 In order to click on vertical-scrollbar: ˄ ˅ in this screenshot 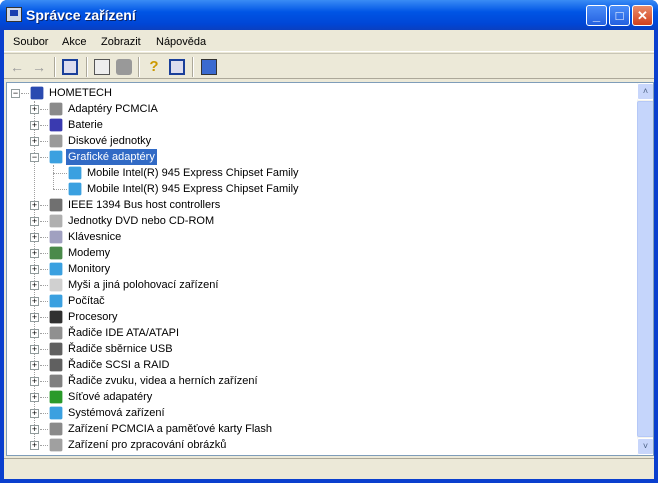, I will do `click(645, 269)`.